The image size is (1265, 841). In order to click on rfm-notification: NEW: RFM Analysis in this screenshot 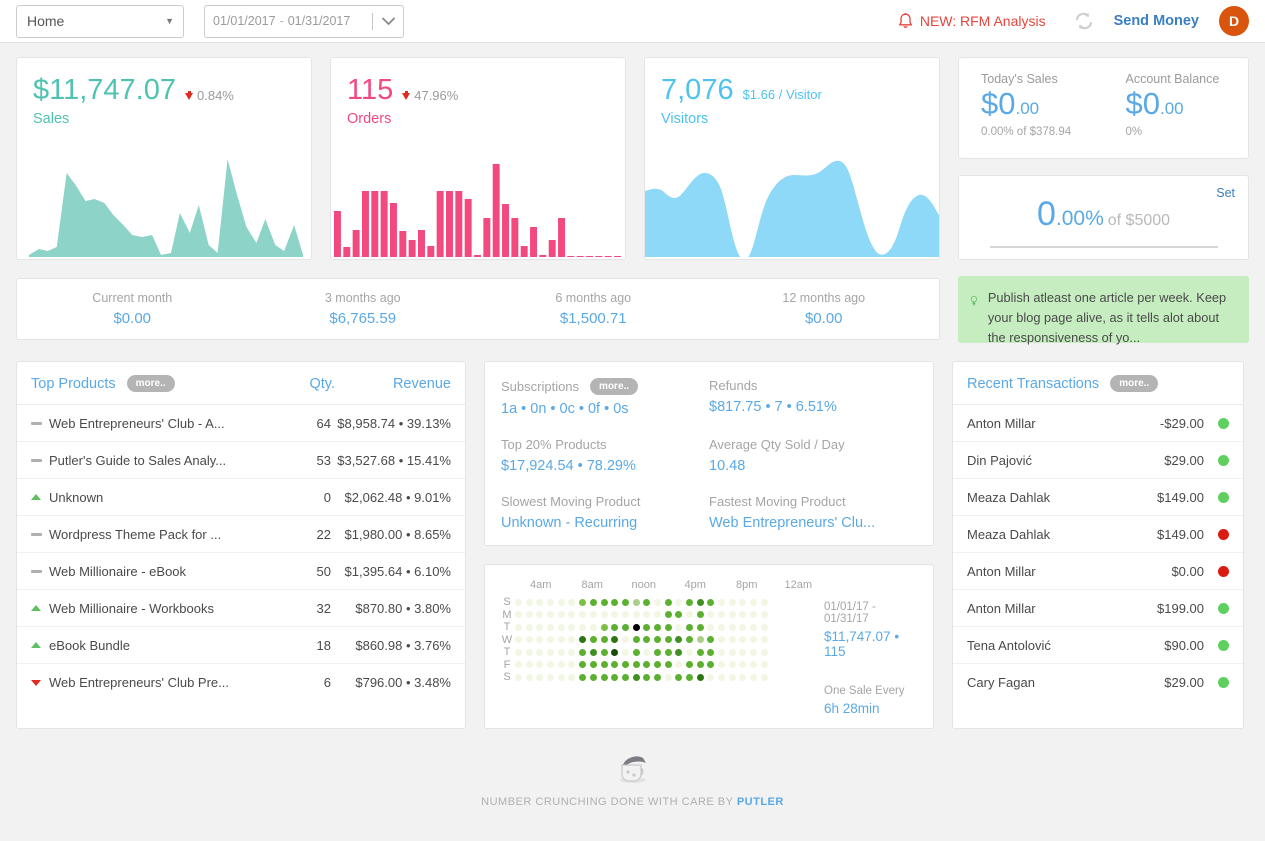, I will do `click(972, 21)`.